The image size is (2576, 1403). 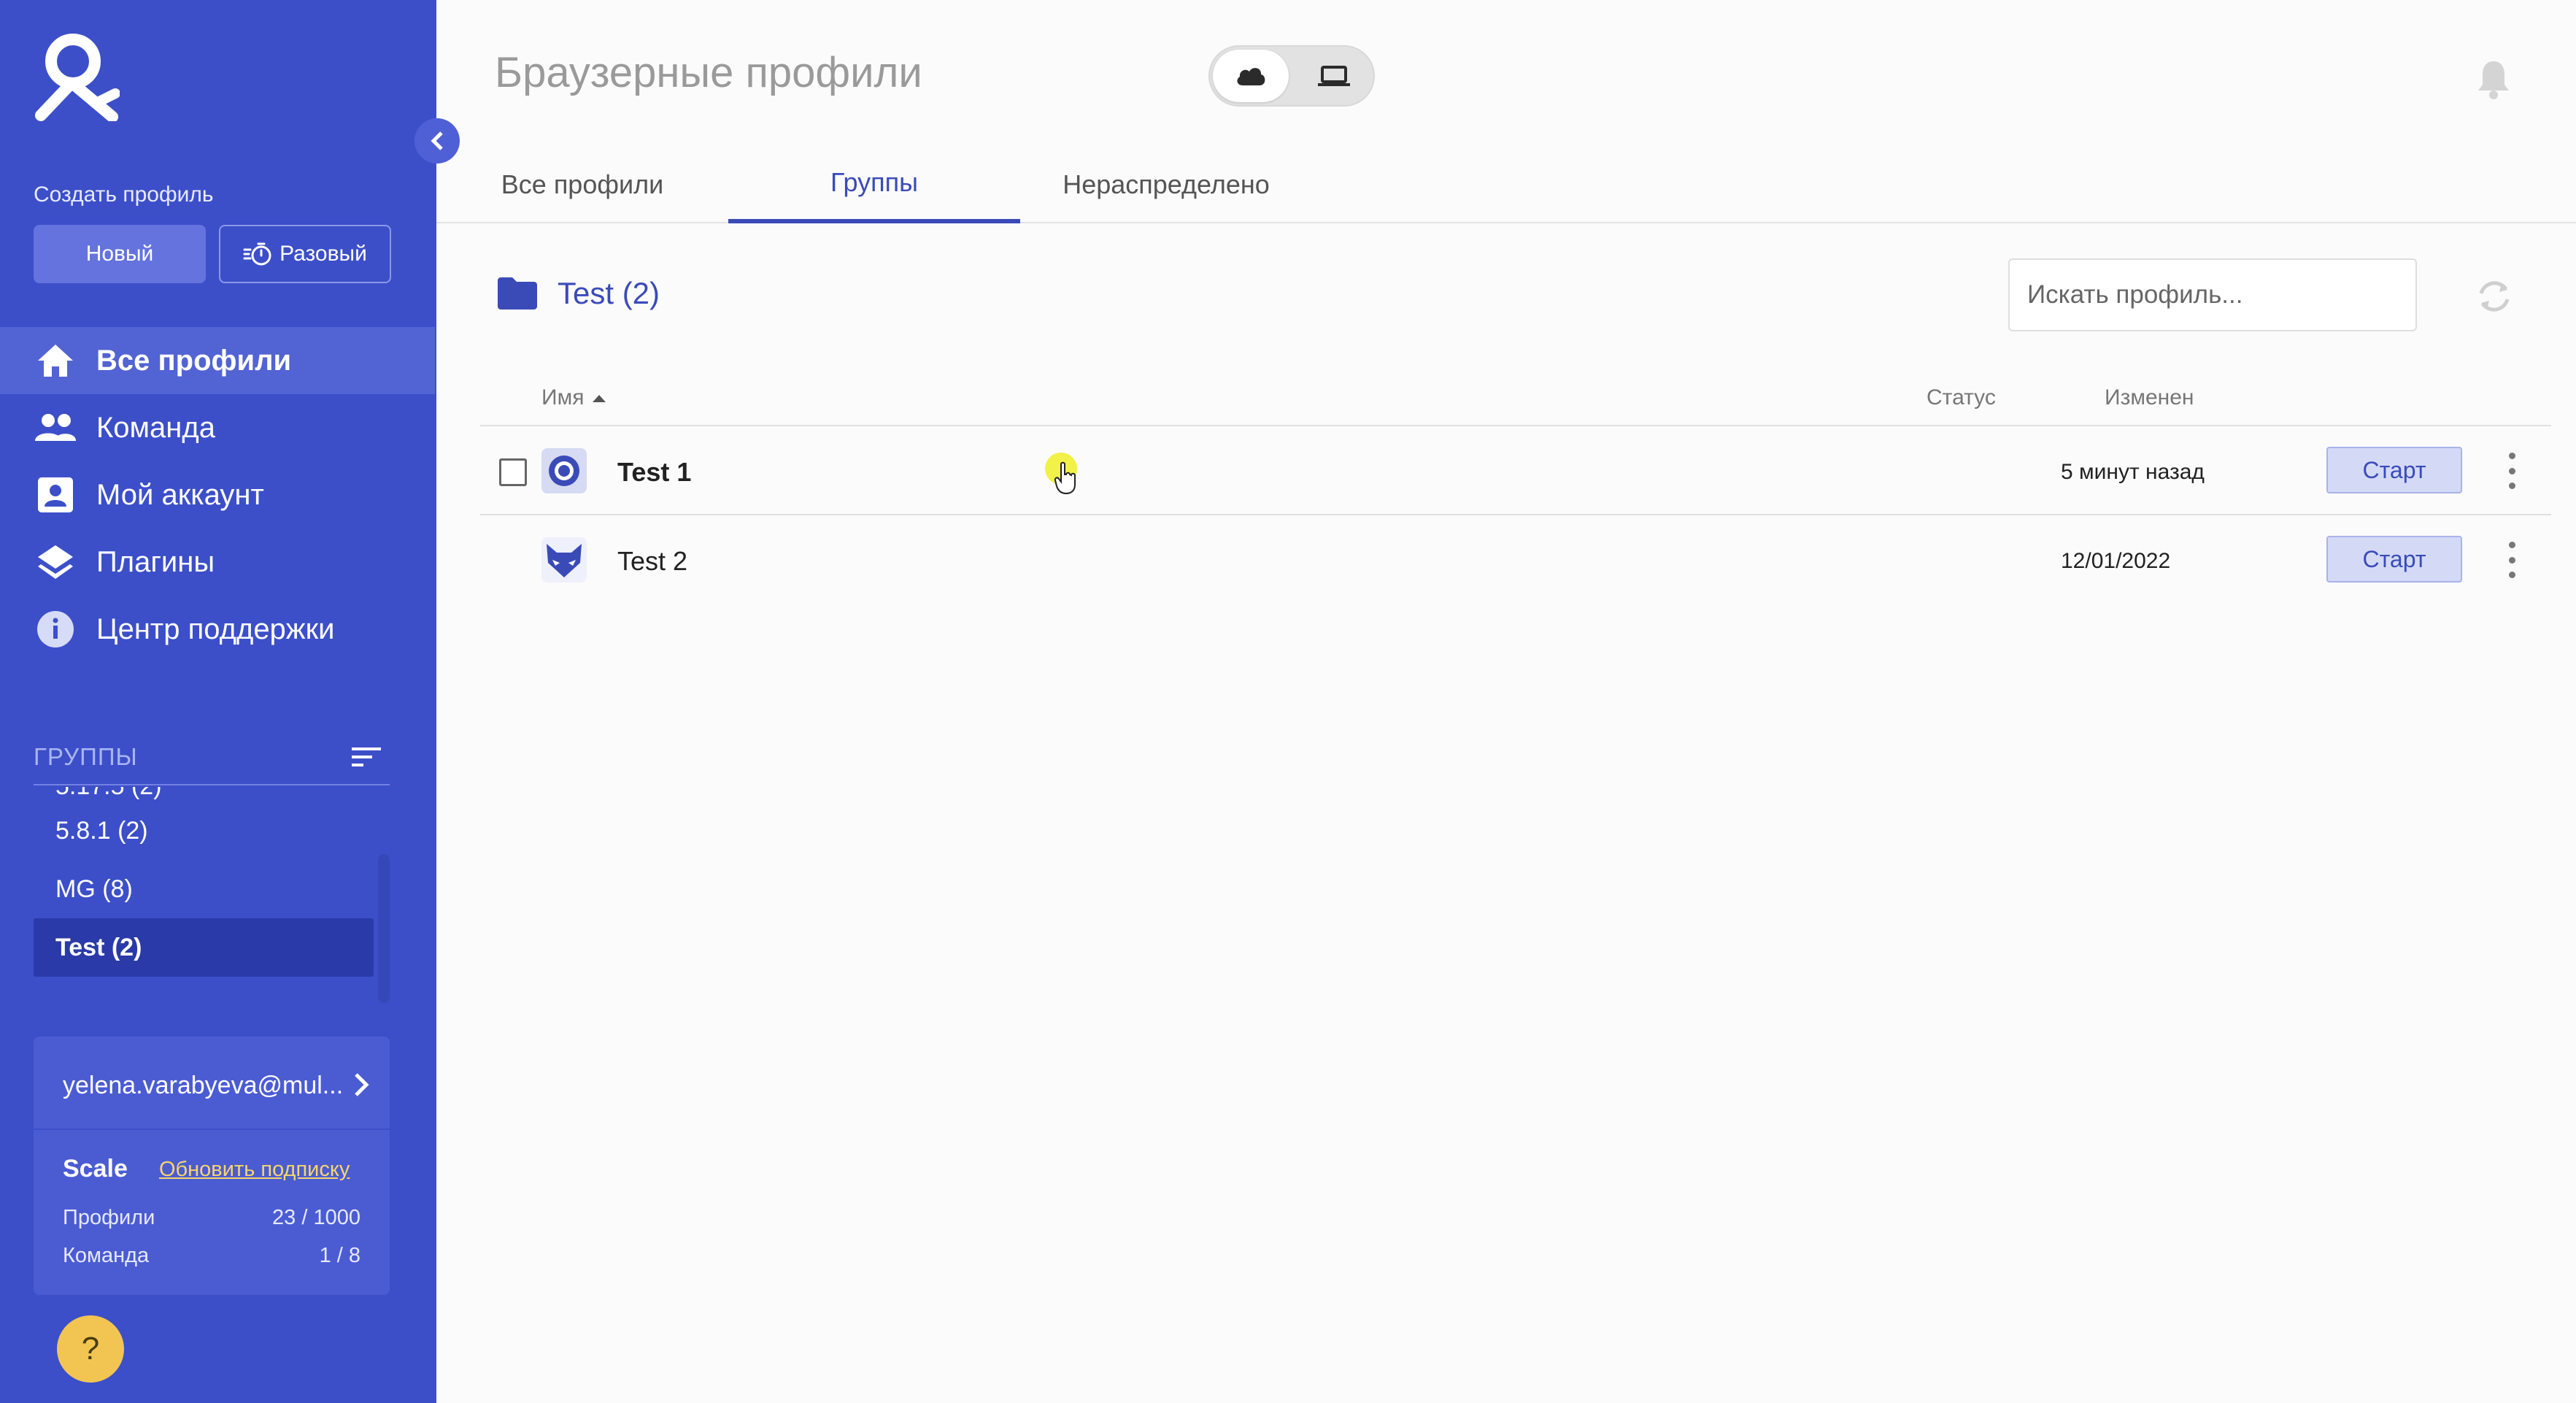 I want to click on groups-scrollbar, so click(x=384, y=928).